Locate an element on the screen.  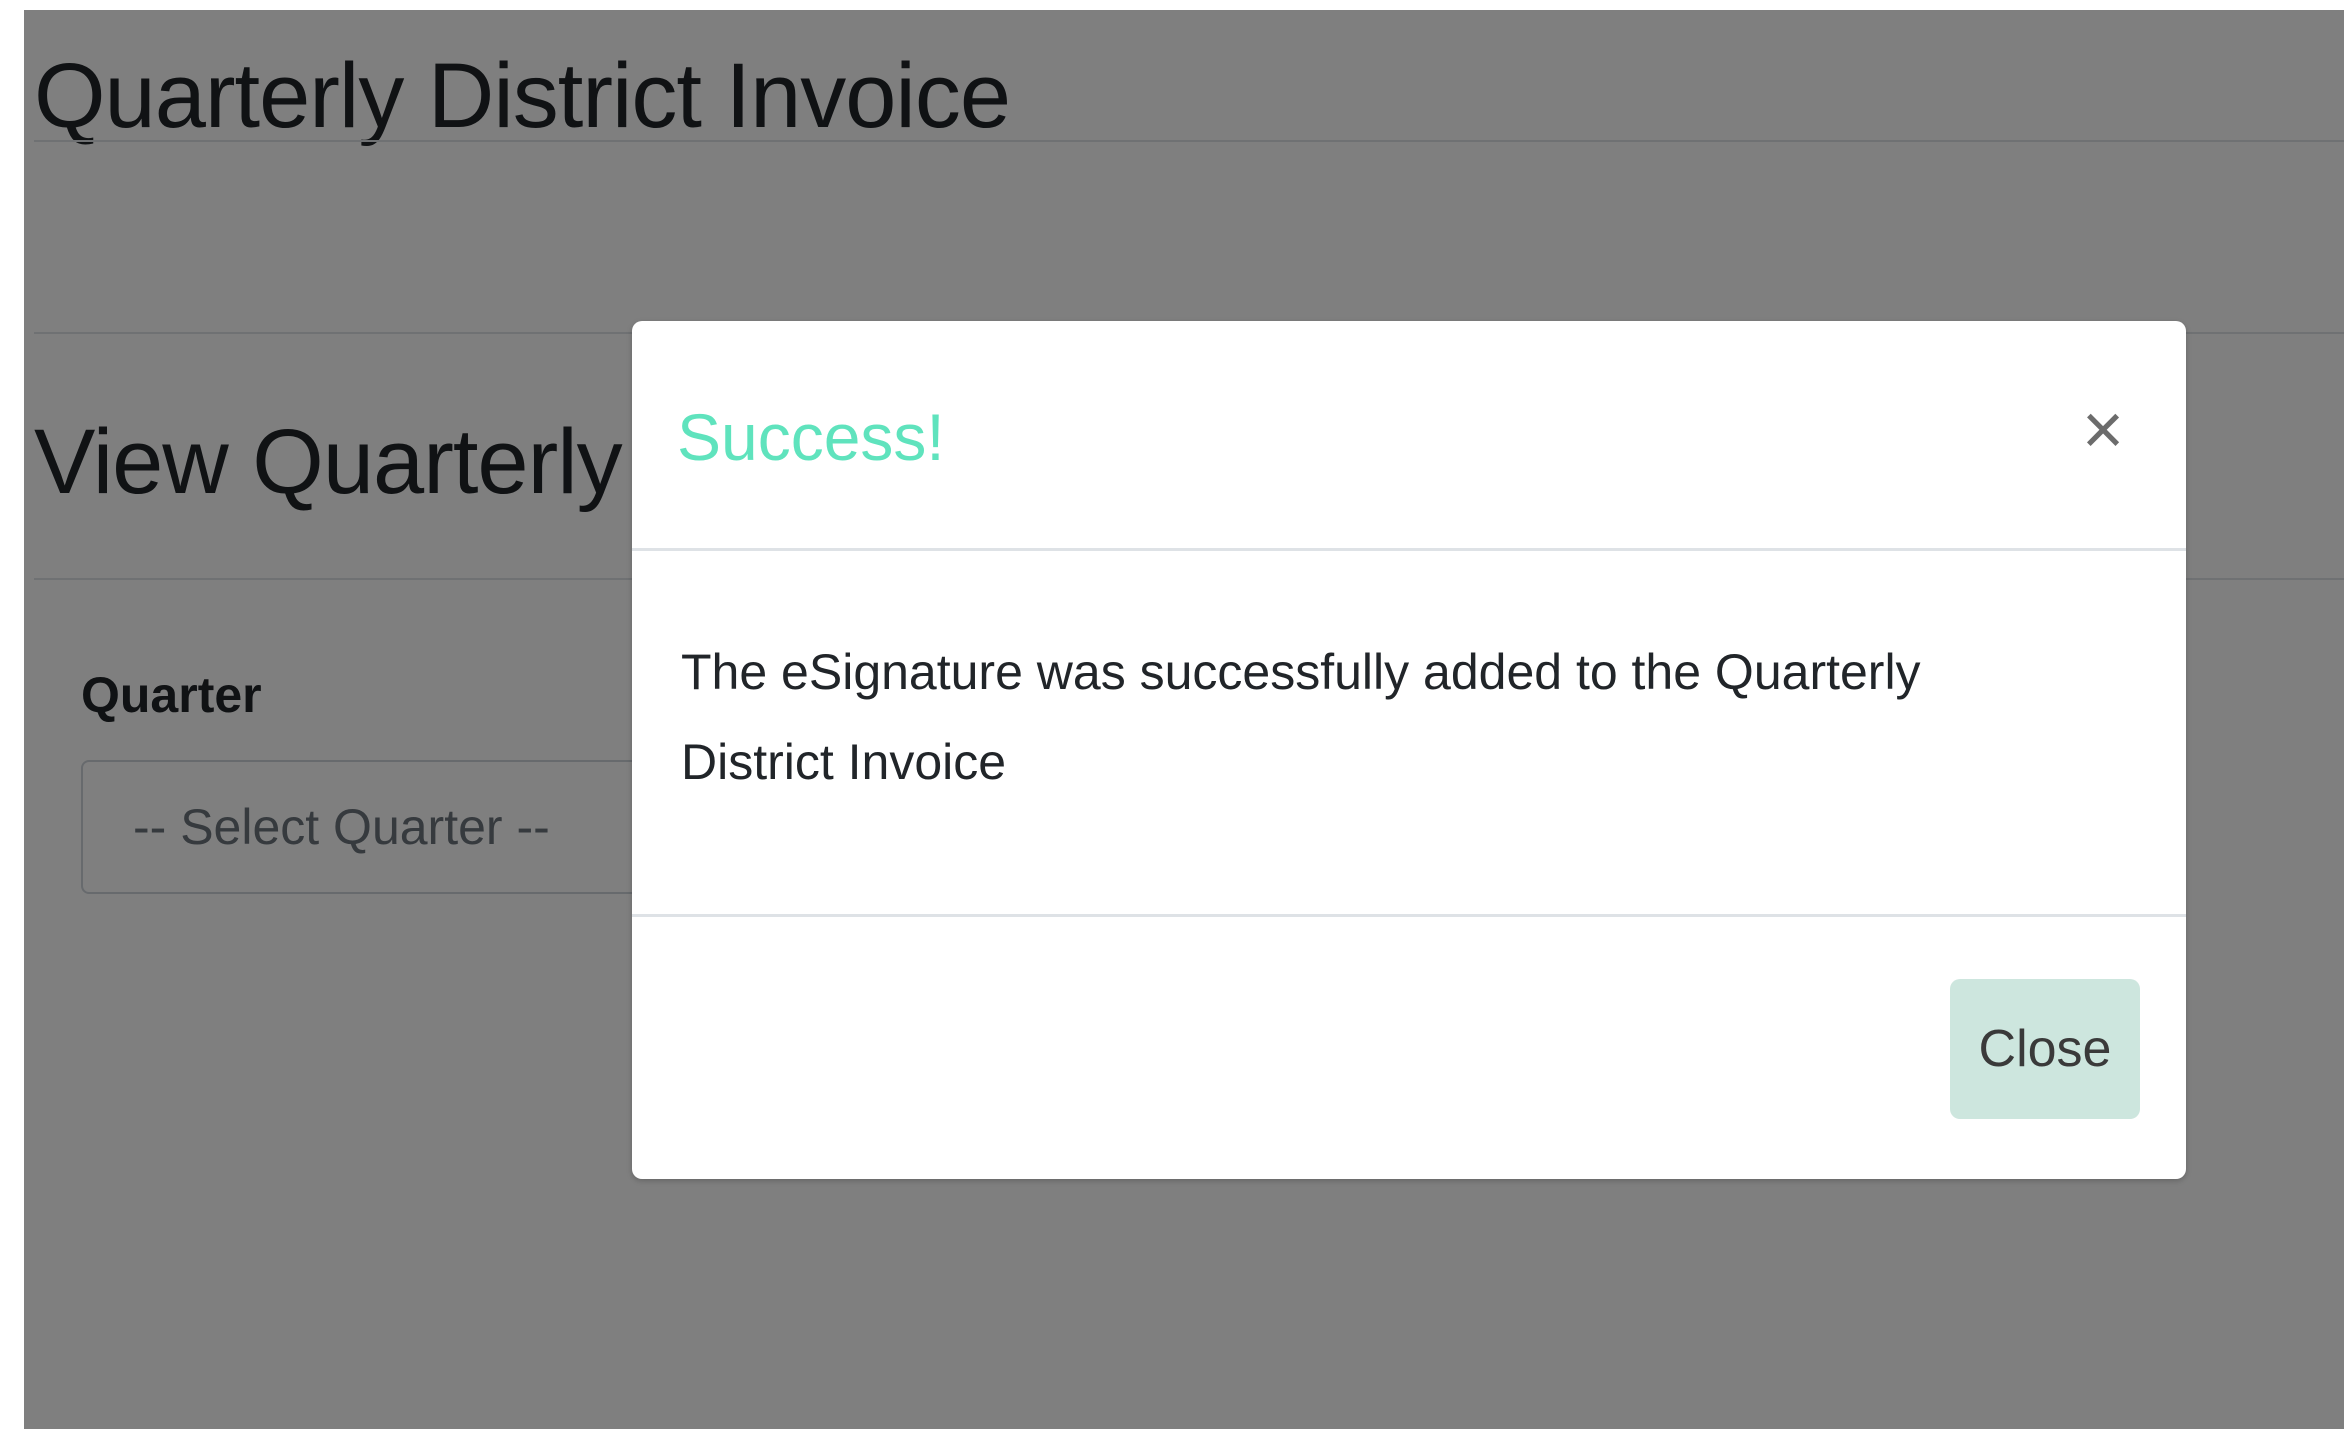
close-button: Close is located at coordinates (2045, 1049).